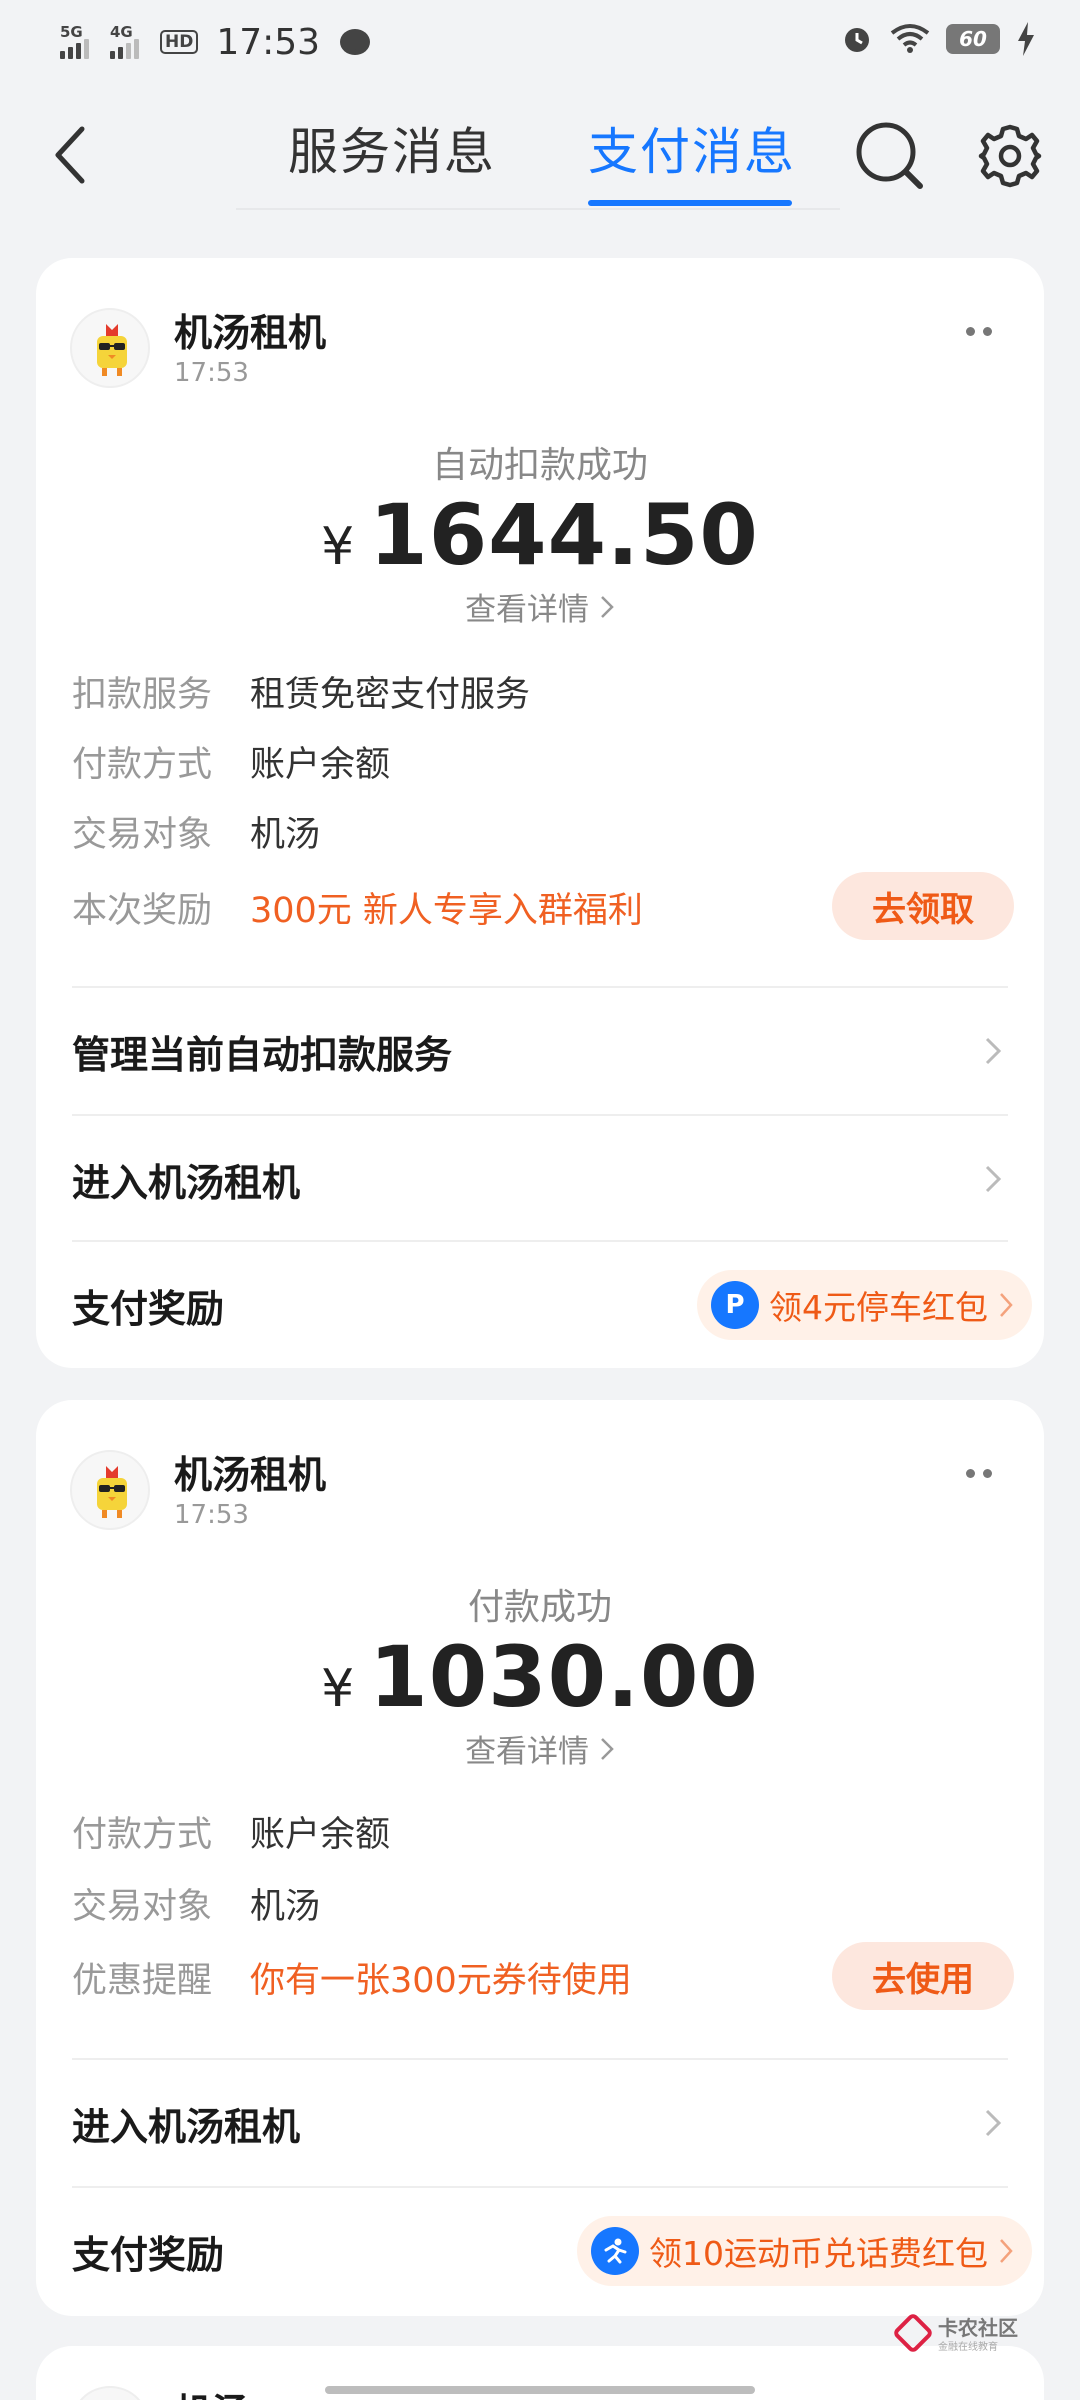 This screenshot has height=2400, width=1080. What do you see at coordinates (1026, 39) in the screenshot?
I see `charging-icon` at bounding box center [1026, 39].